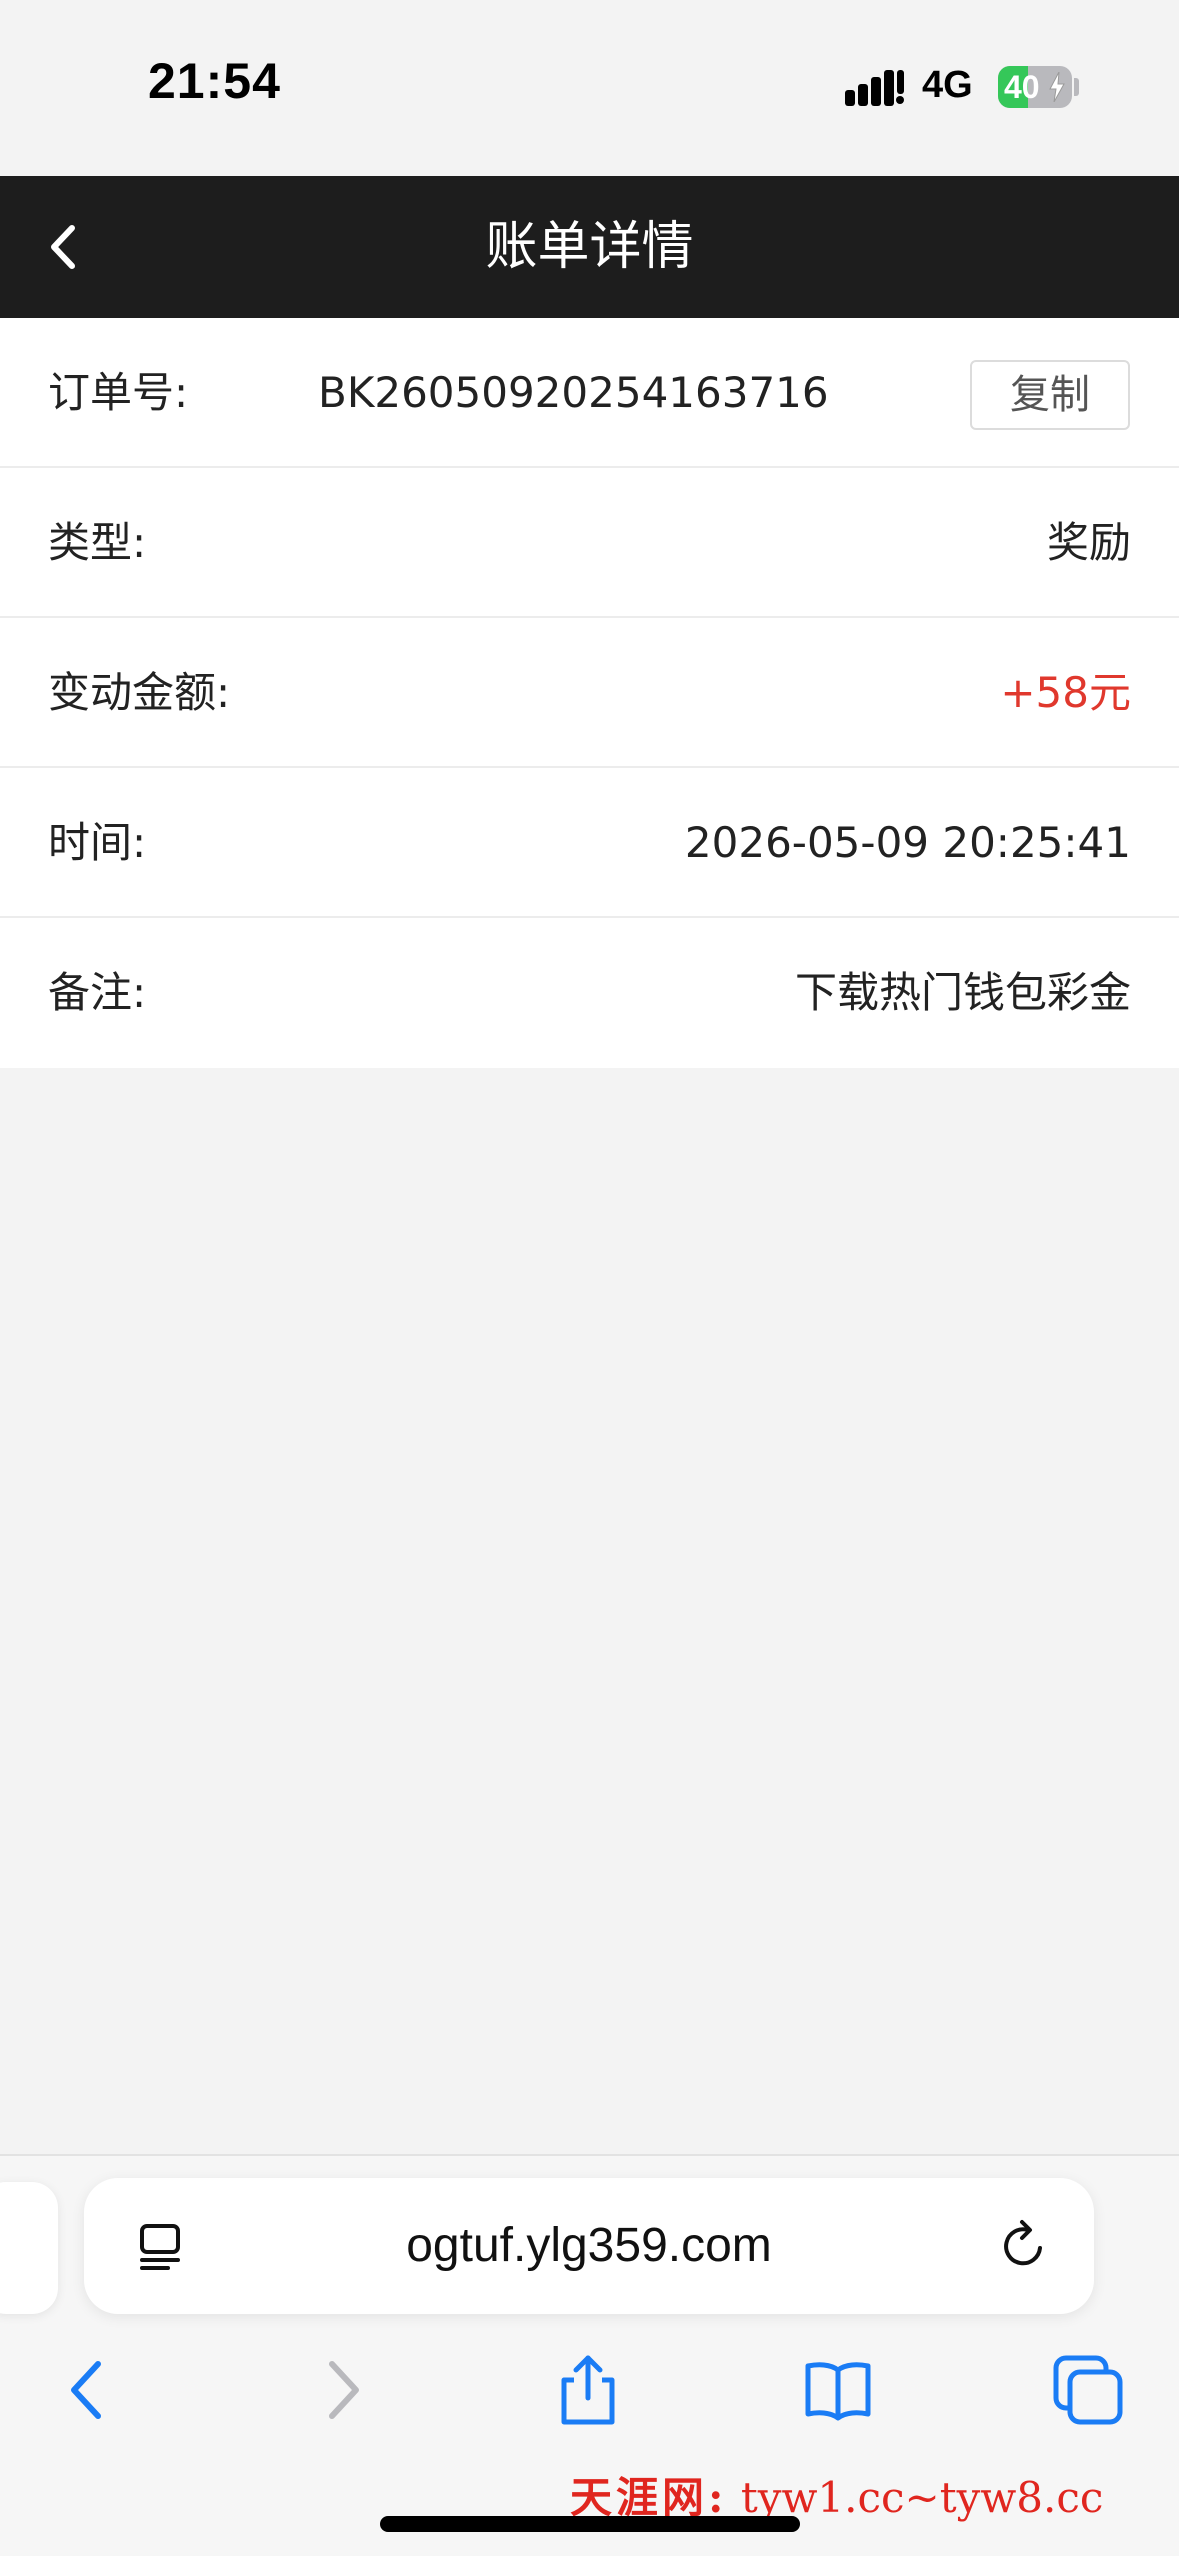 The width and height of the screenshot is (1179, 2556). I want to click on back-icon, so click(88, 2390).